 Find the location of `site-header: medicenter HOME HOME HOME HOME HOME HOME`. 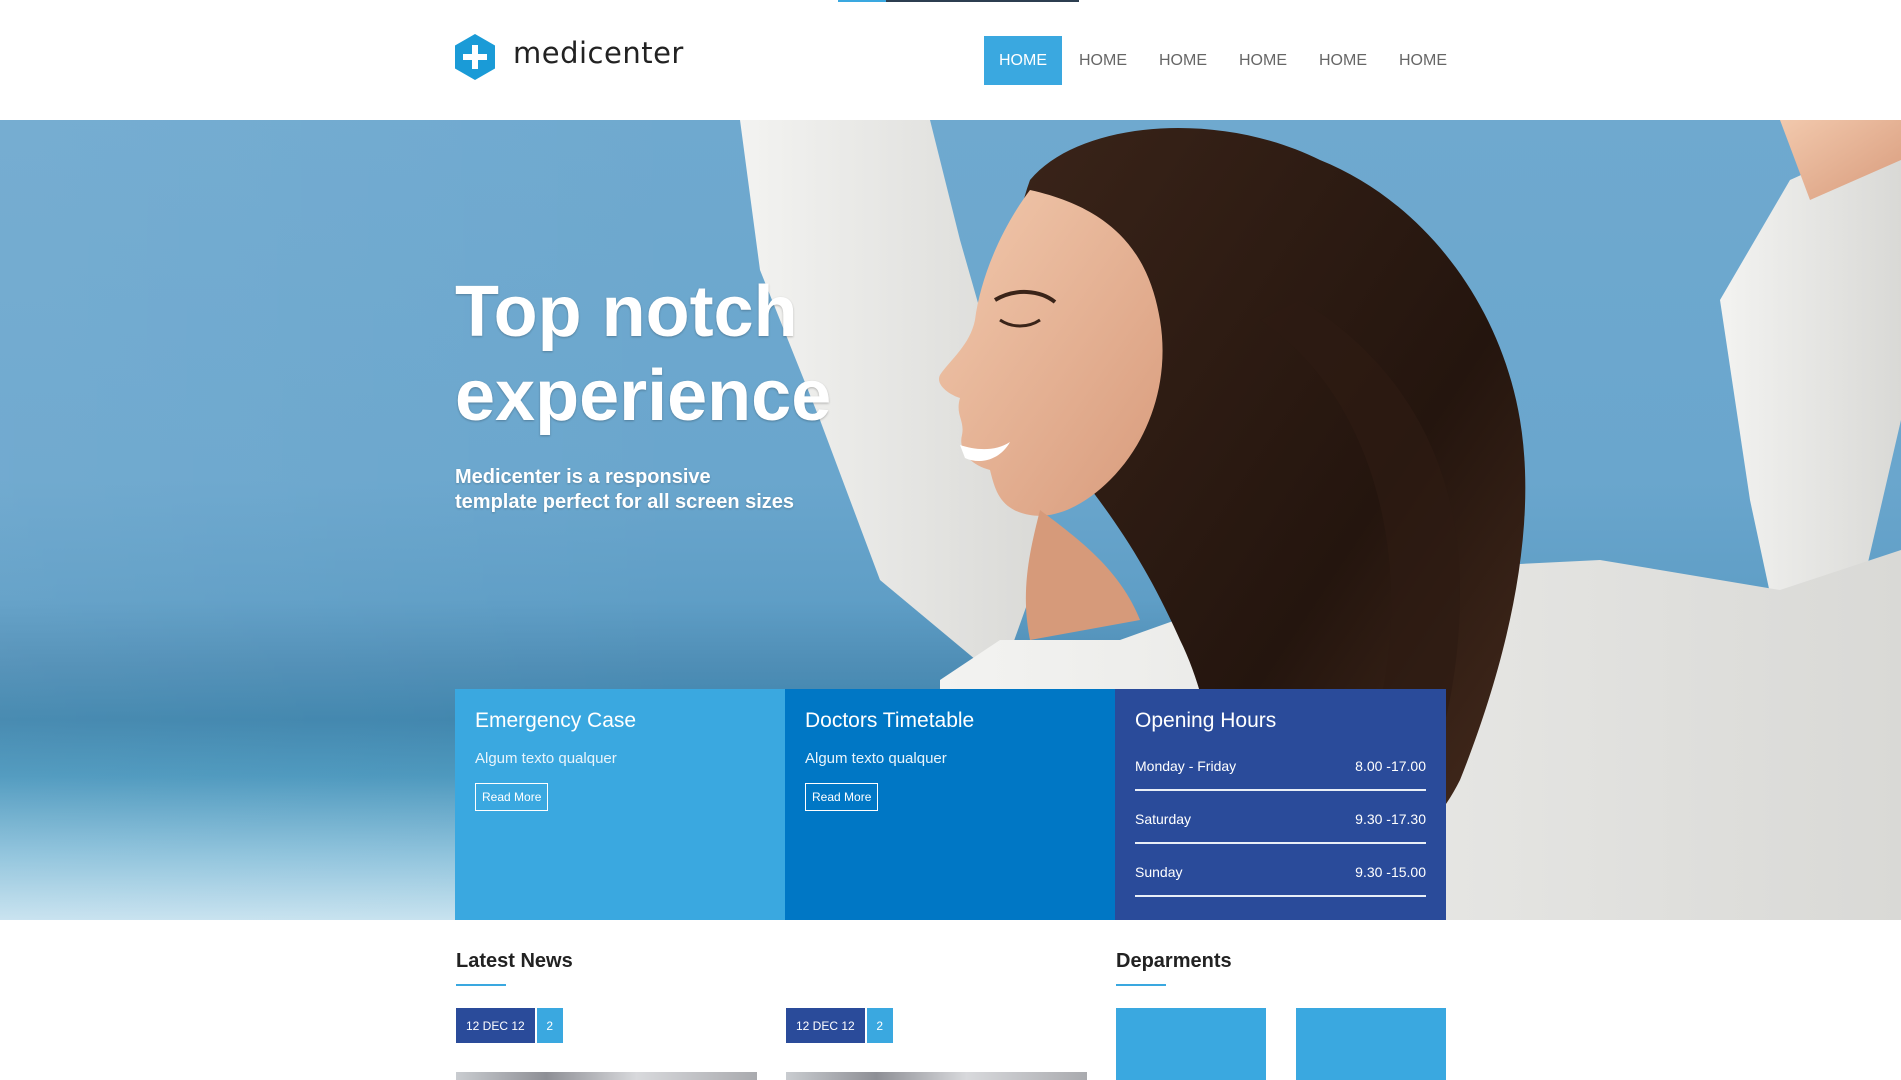

site-header: medicenter HOME HOME HOME HOME HOME HOME is located at coordinates (950, 60).